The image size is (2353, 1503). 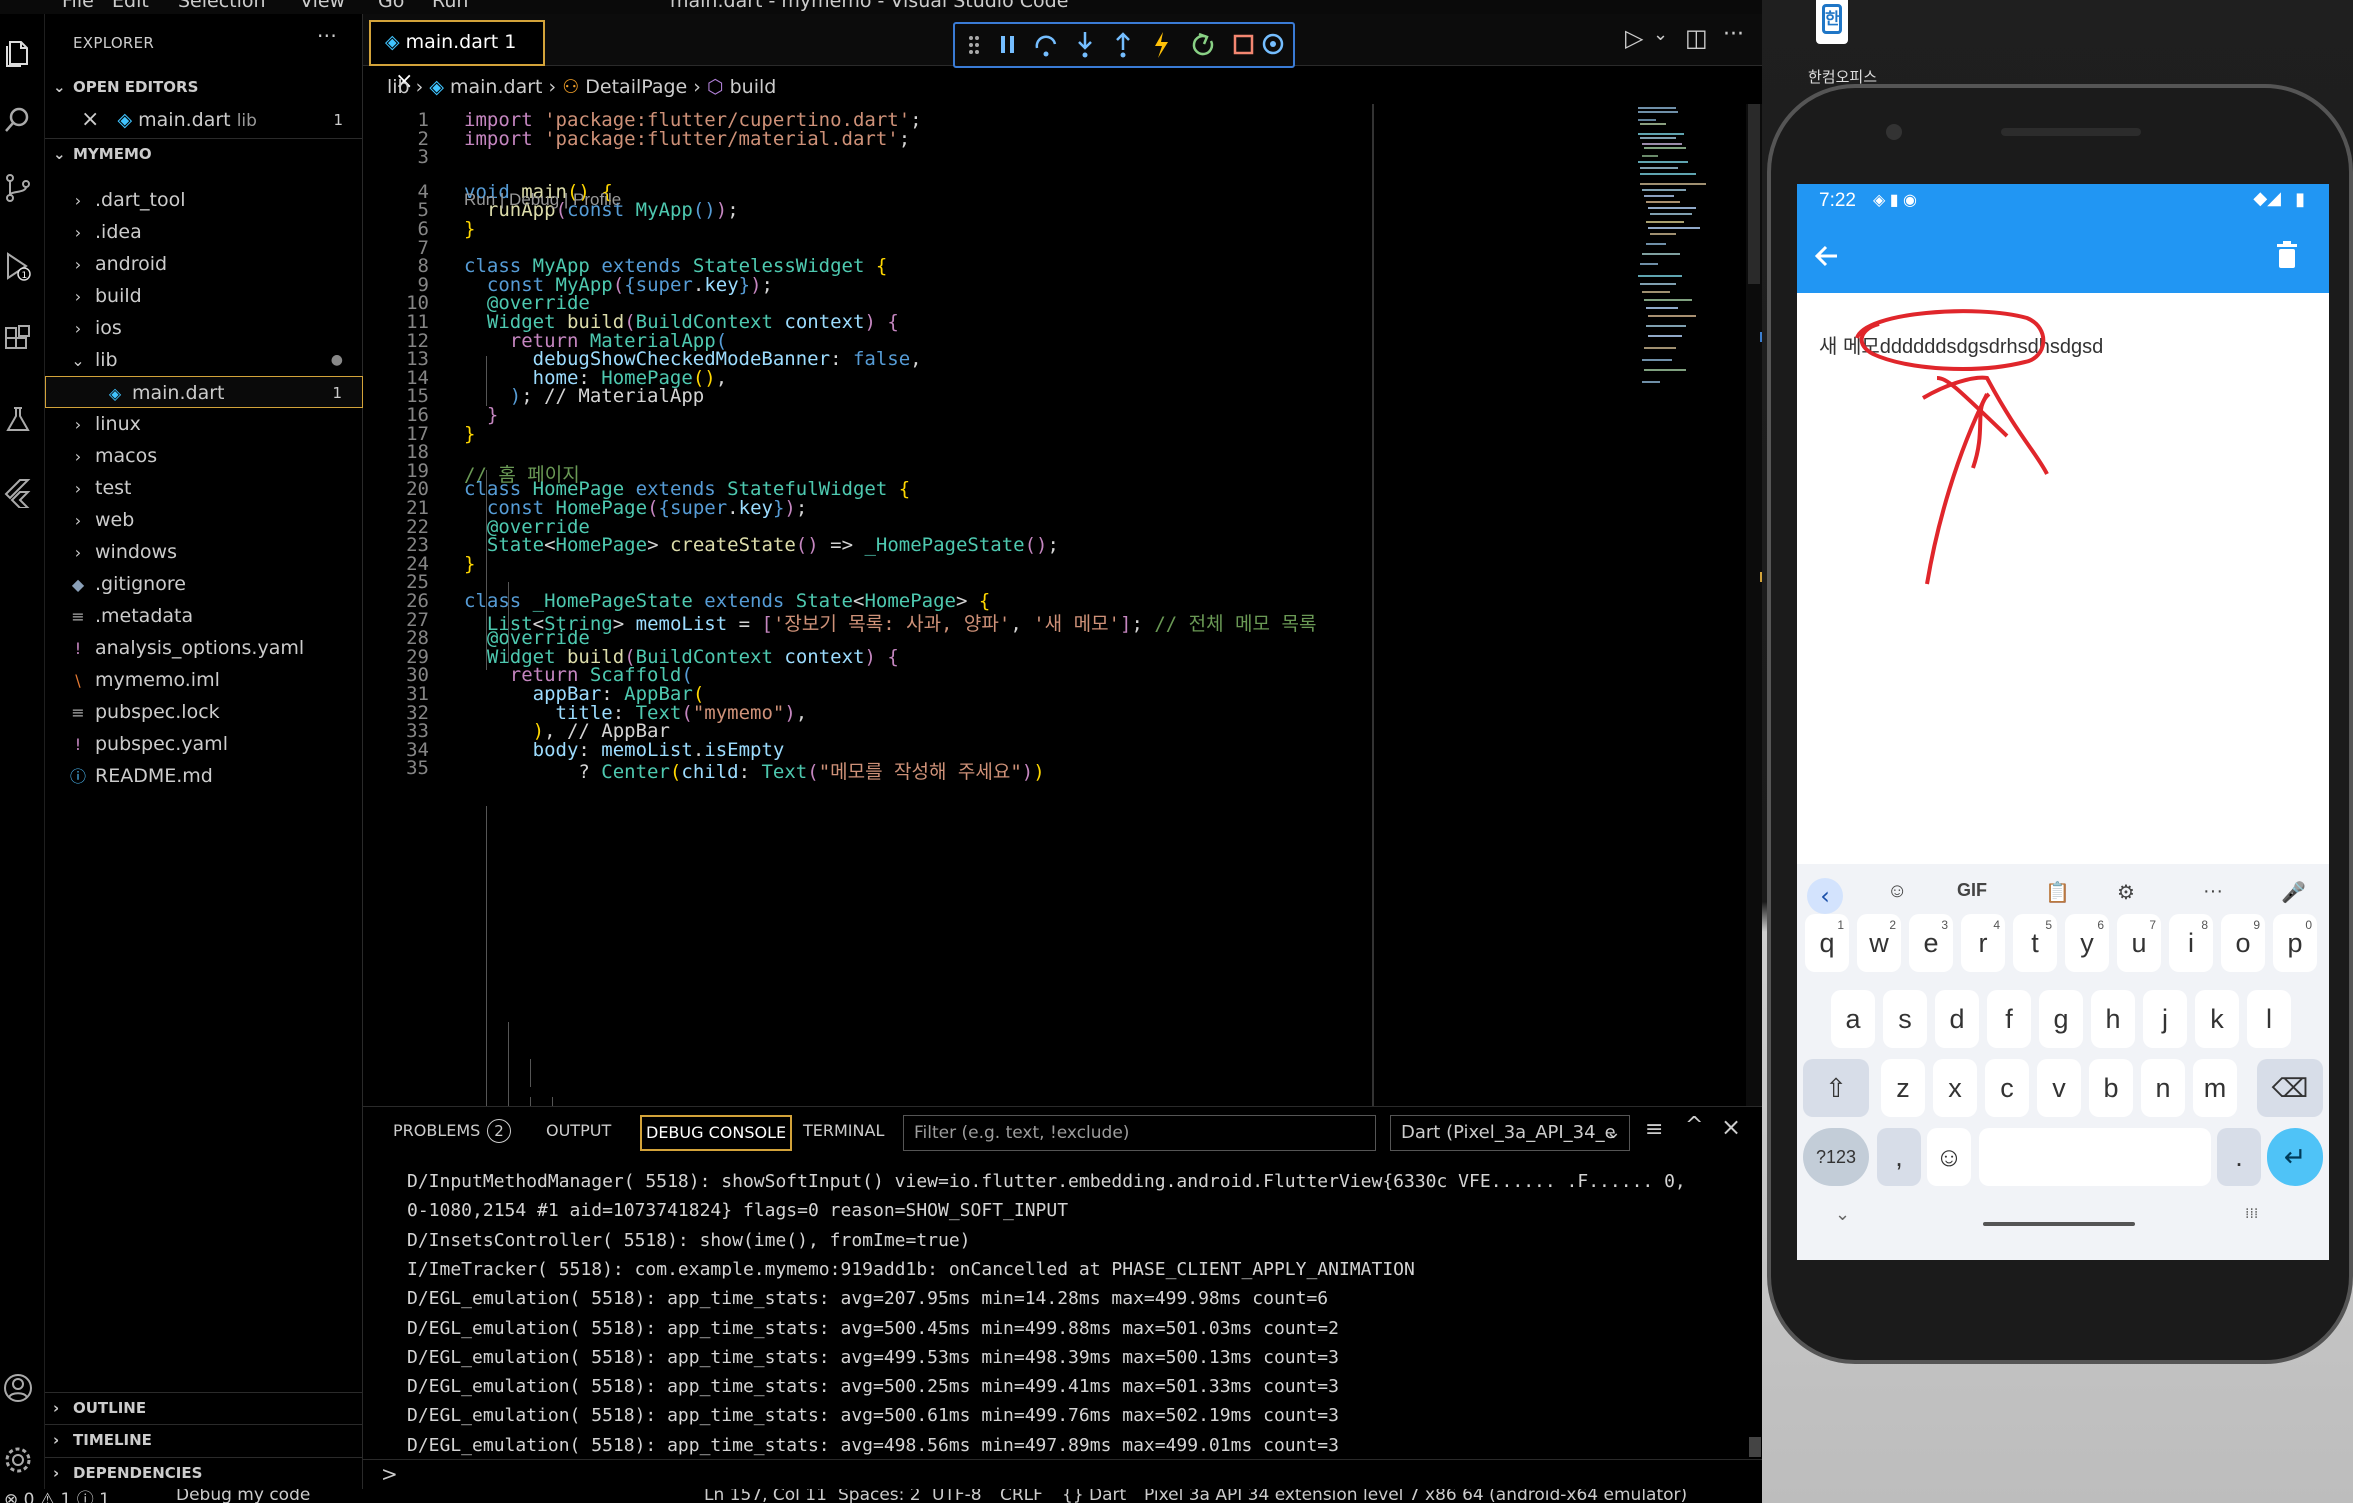 I want to click on tree-item: › android, so click(x=204, y=264).